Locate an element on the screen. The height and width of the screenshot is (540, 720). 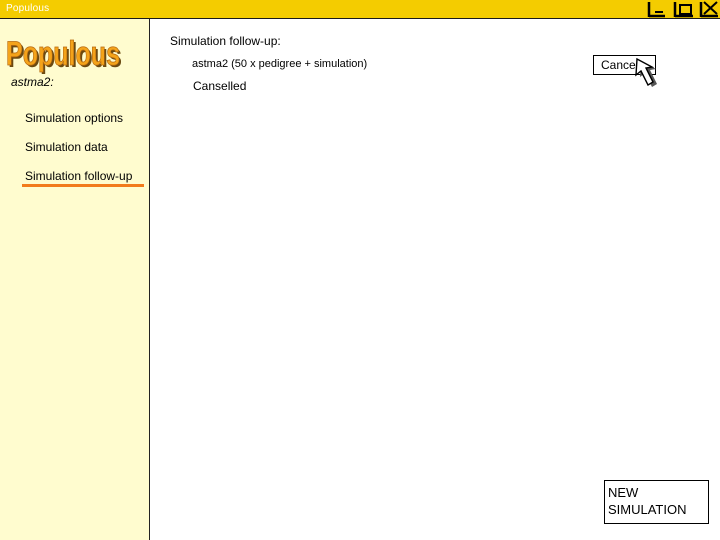
page-title: Simulation follow-up: is located at coordinates (225, 41).